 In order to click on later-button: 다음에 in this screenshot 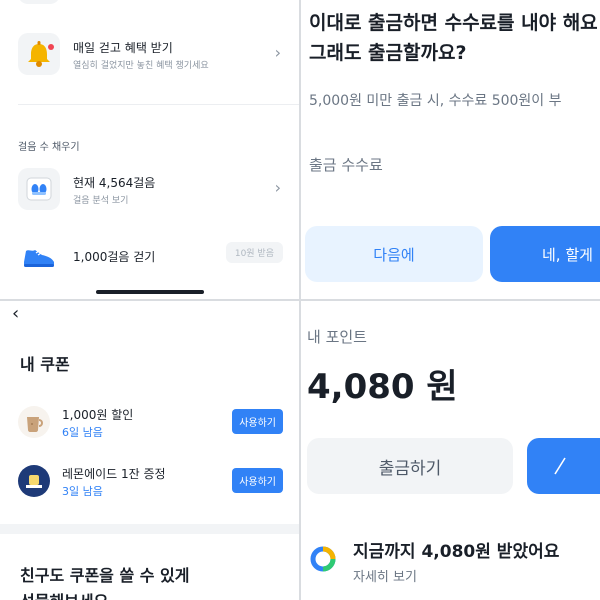, I will do `click(394, 254)`.